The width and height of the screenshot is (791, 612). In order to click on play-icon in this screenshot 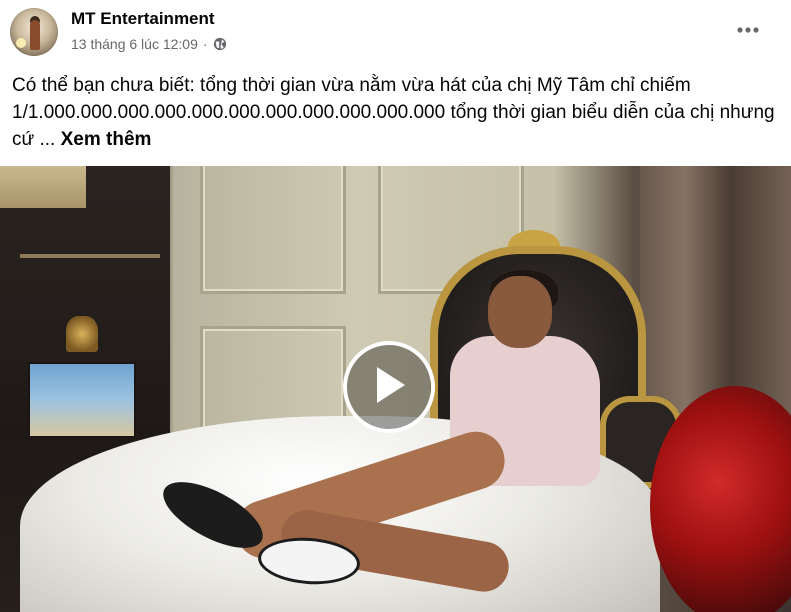, I will do `click(389, 387)`.